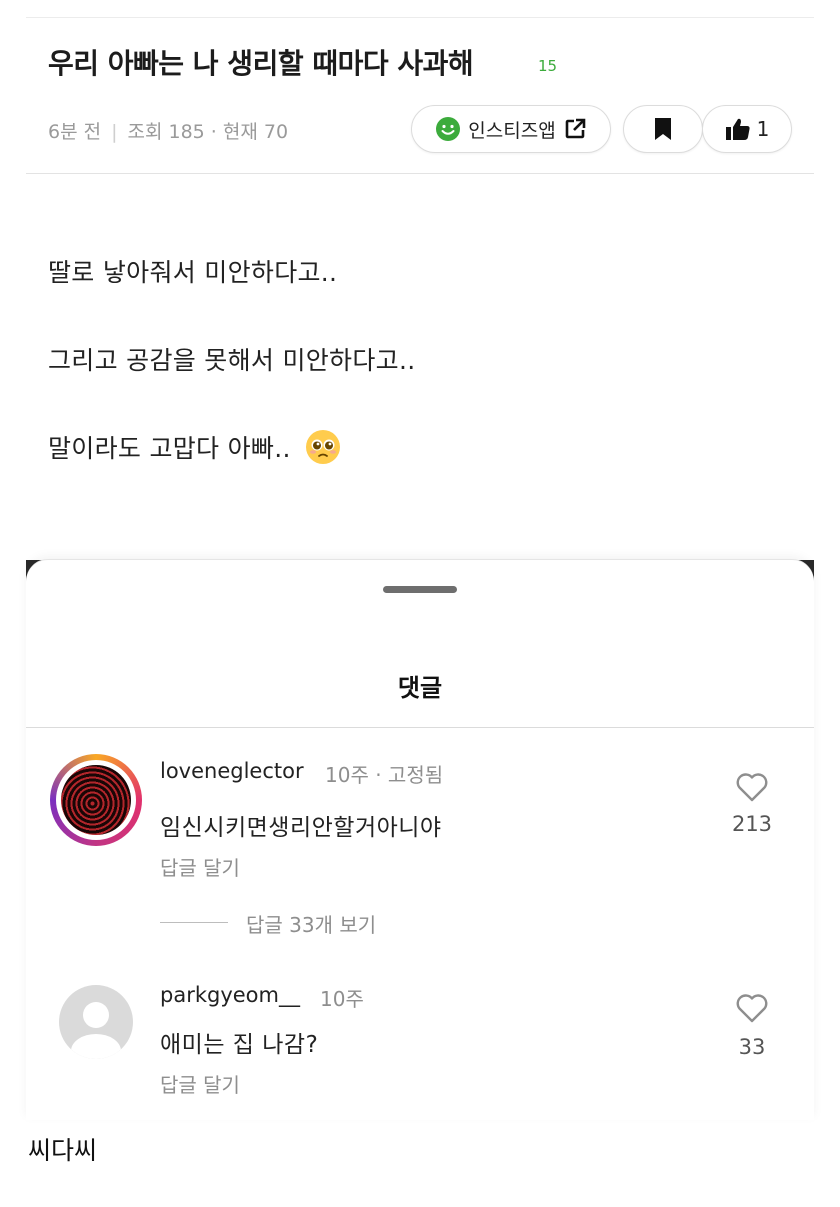  I want to click on post-body-line-with-emoji: 말이라도 고맙다 아빠.., so click(194, 447).